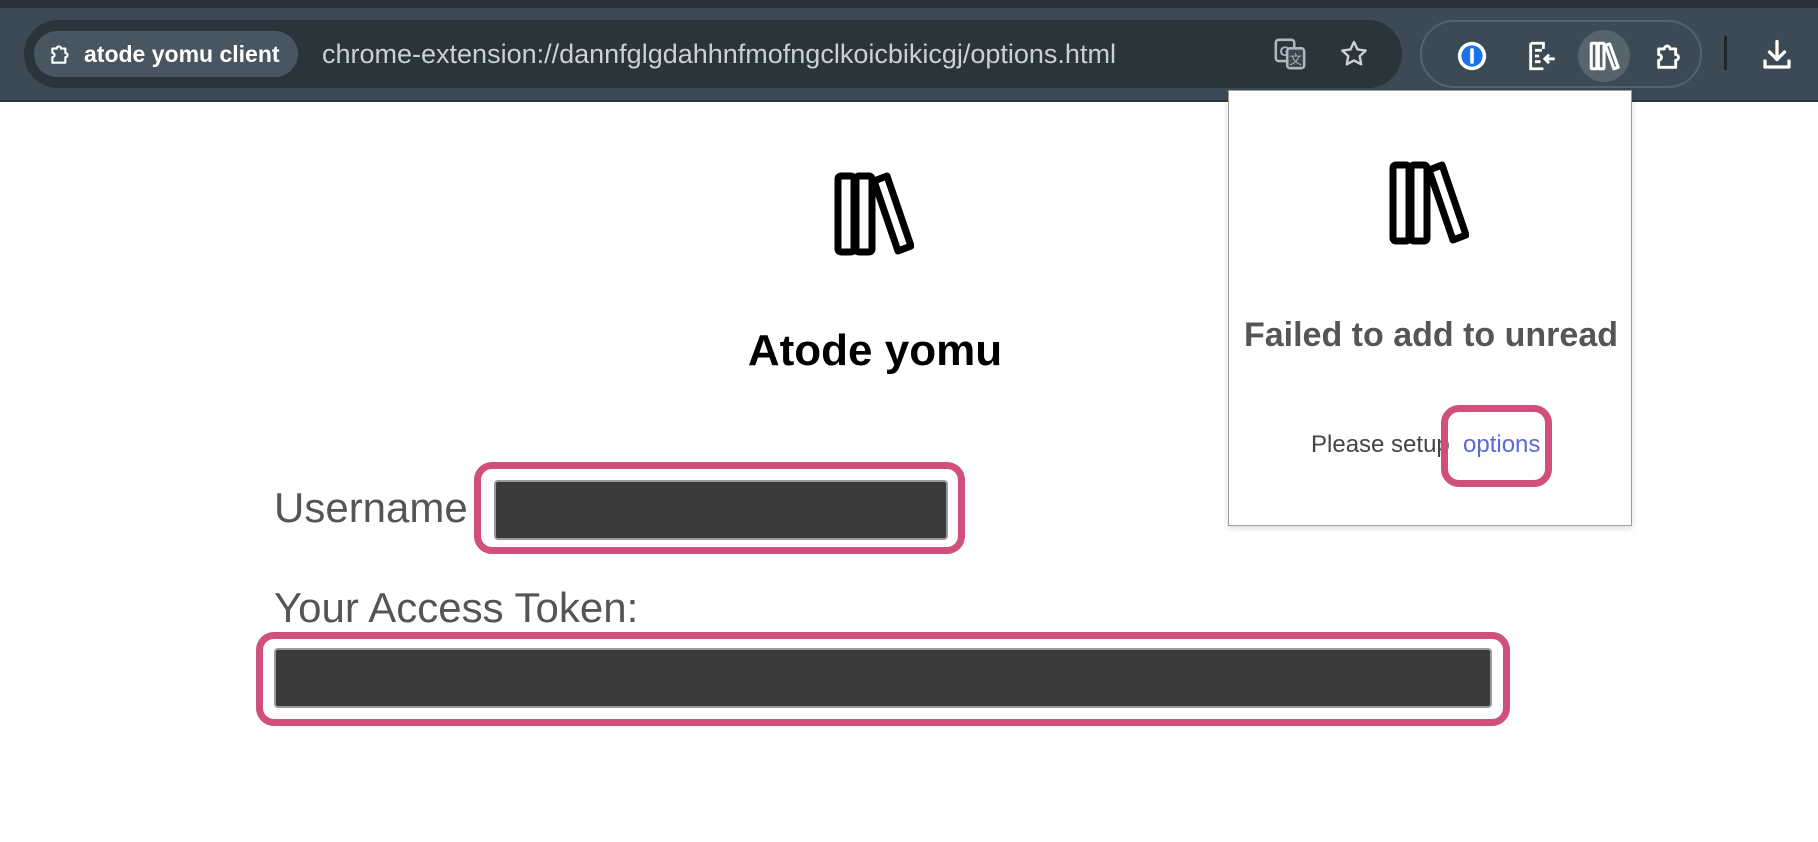 Image resolution: width=1818 pixels, height=842 pixels. I want to click on popup-error-title: Failed to add to unread, so click(1431, 335).